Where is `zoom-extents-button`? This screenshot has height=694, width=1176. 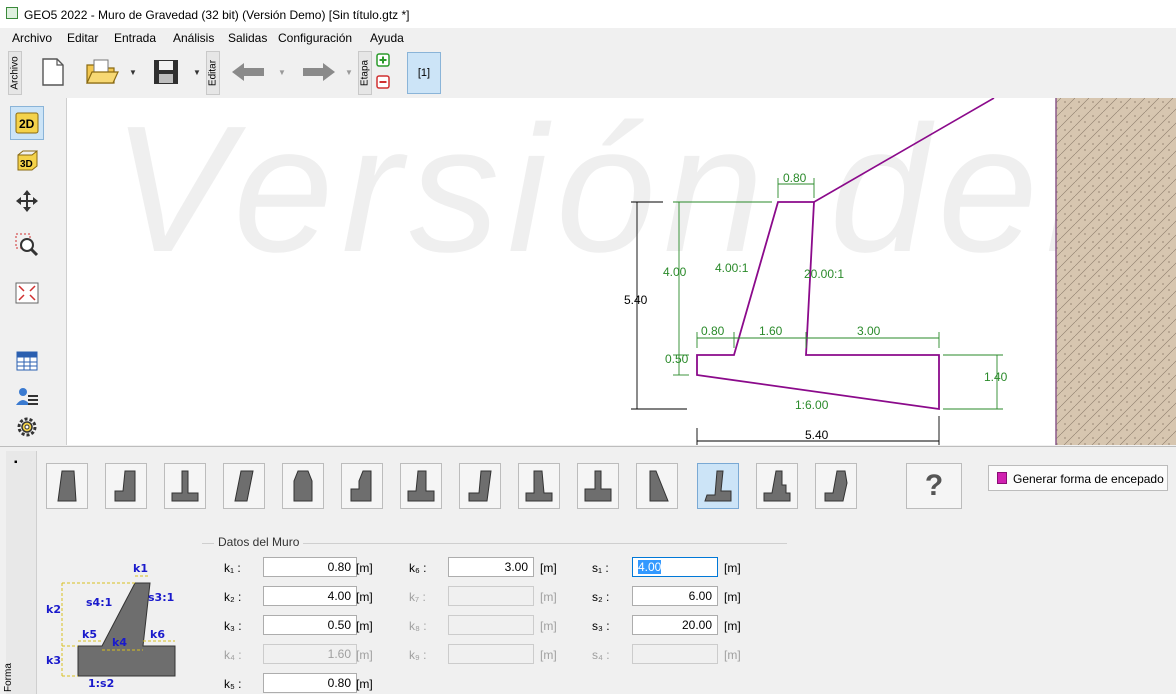
zoom-extents-button is located at coordinates (27, 293).